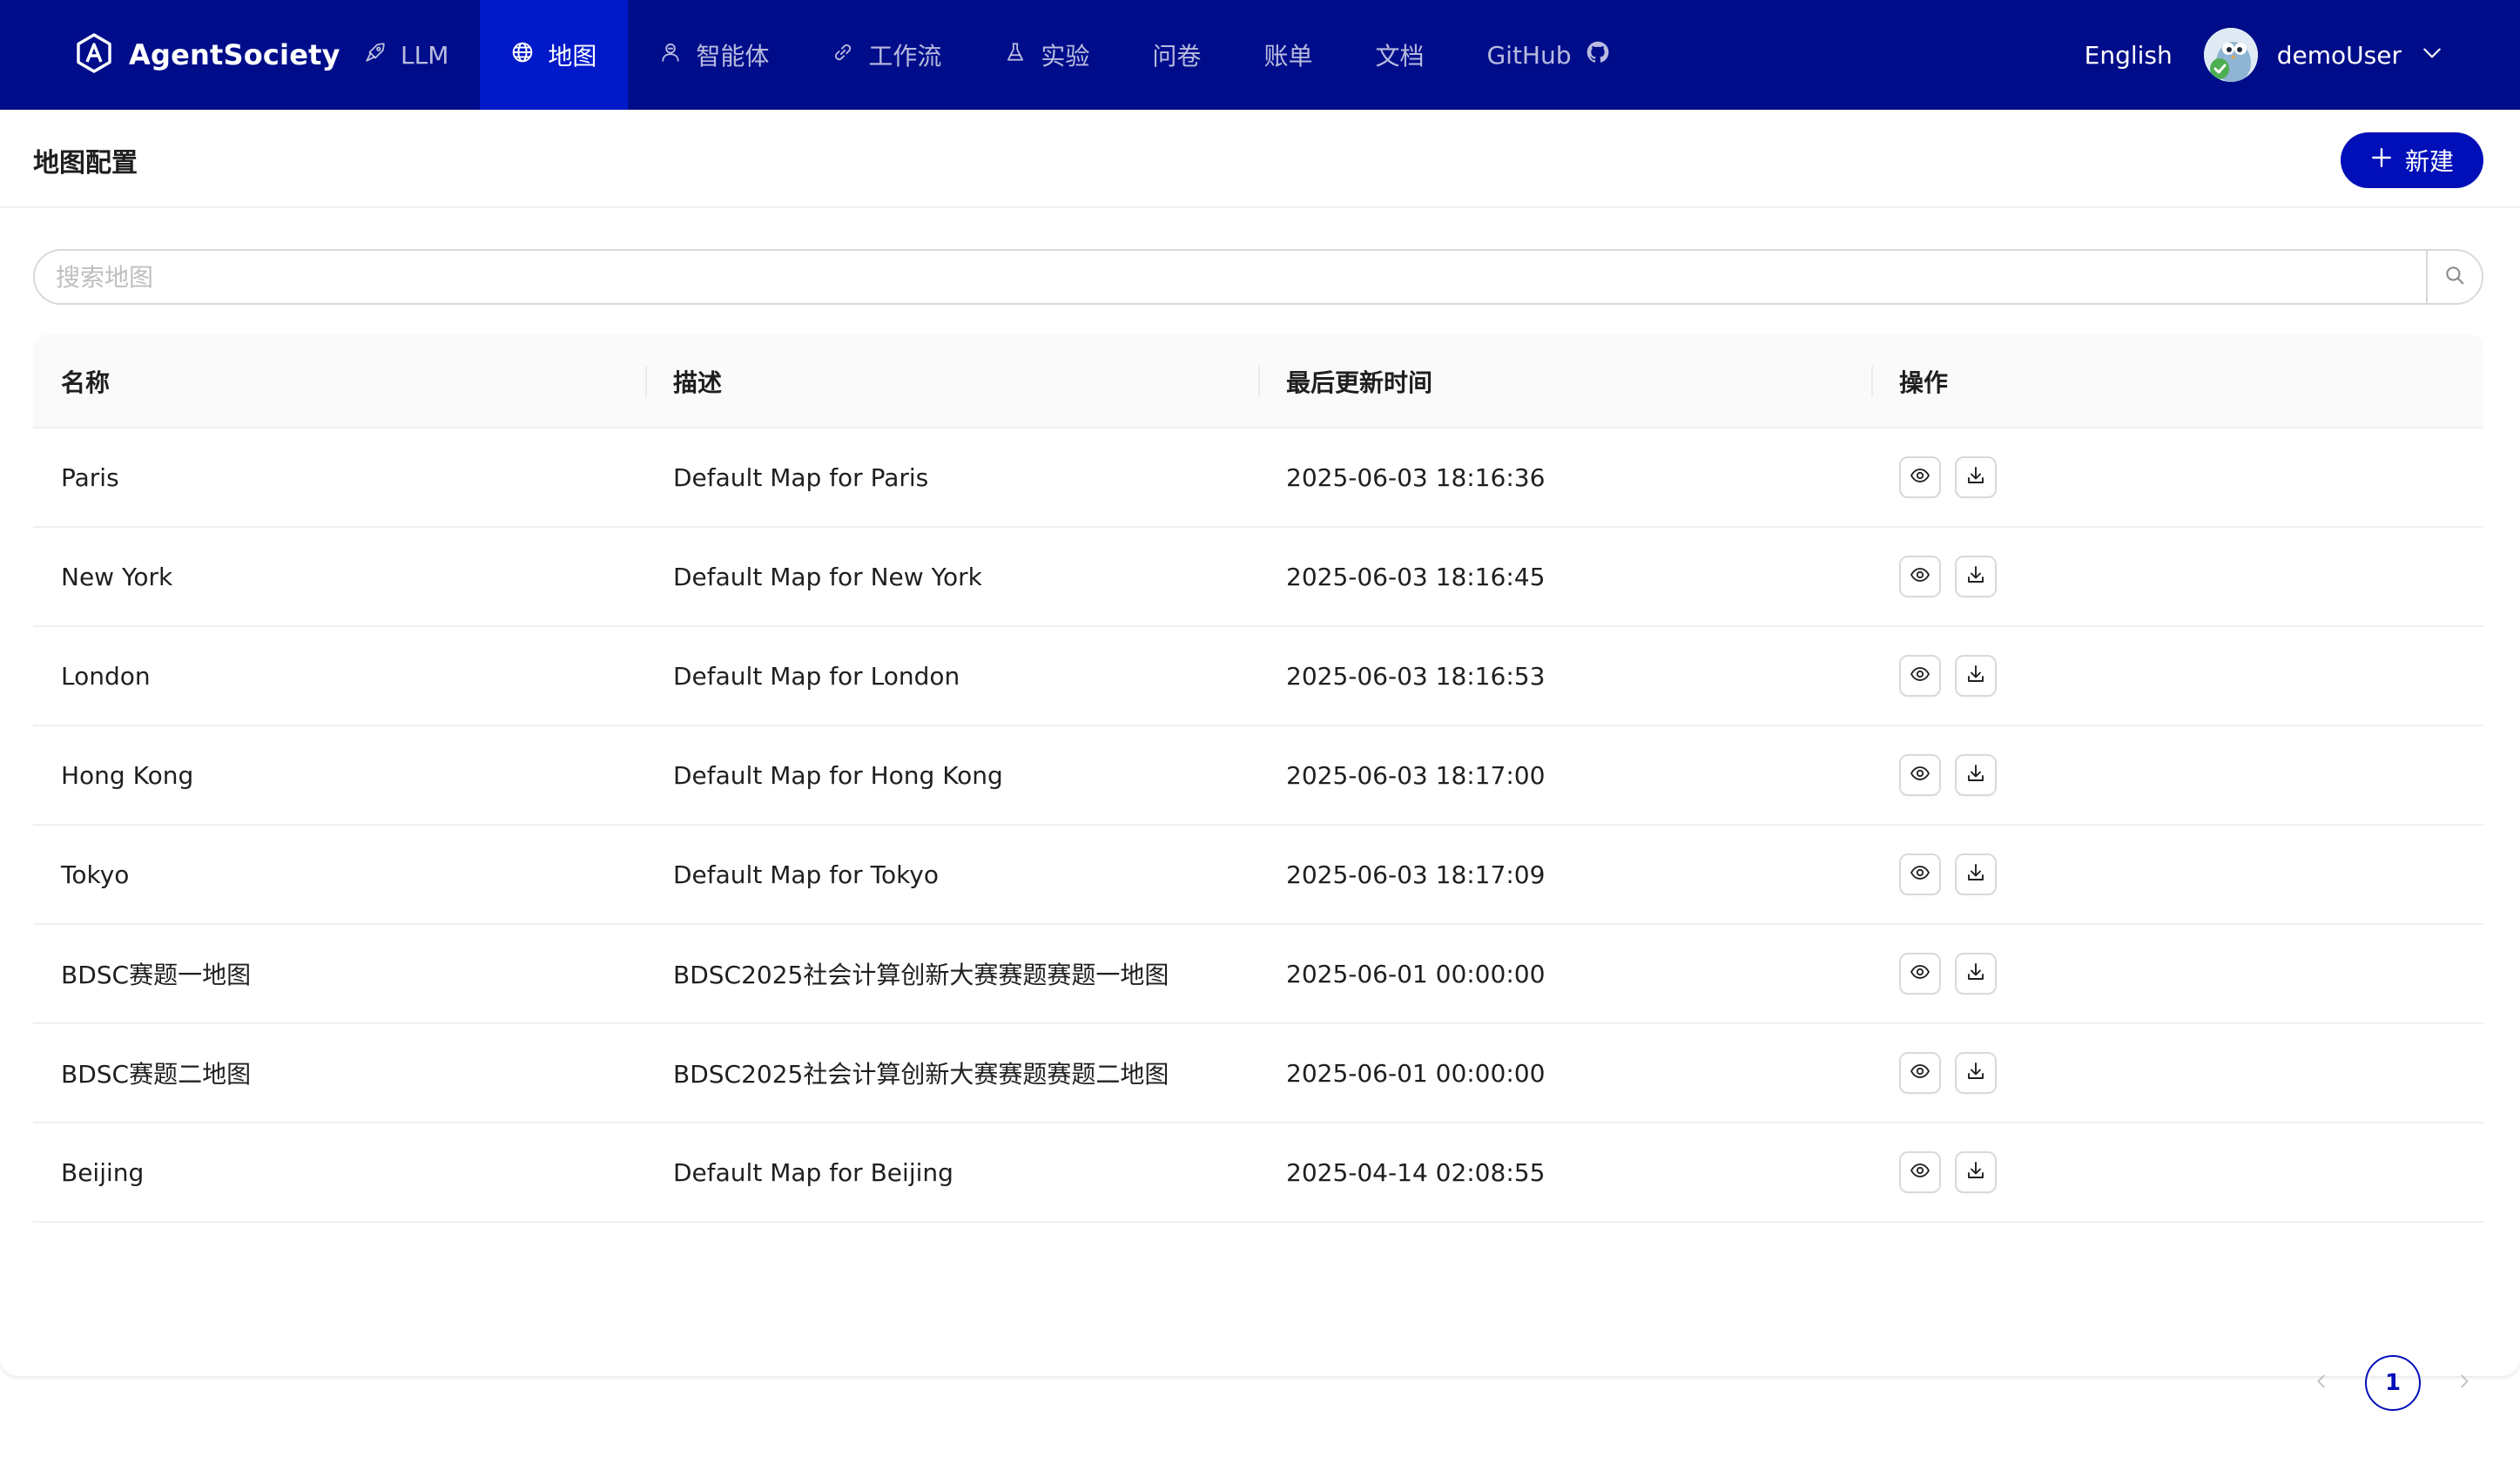 The image size is (2520, 1484). I want to click on nav-item-experiment: 实验, so click(1047, 55).